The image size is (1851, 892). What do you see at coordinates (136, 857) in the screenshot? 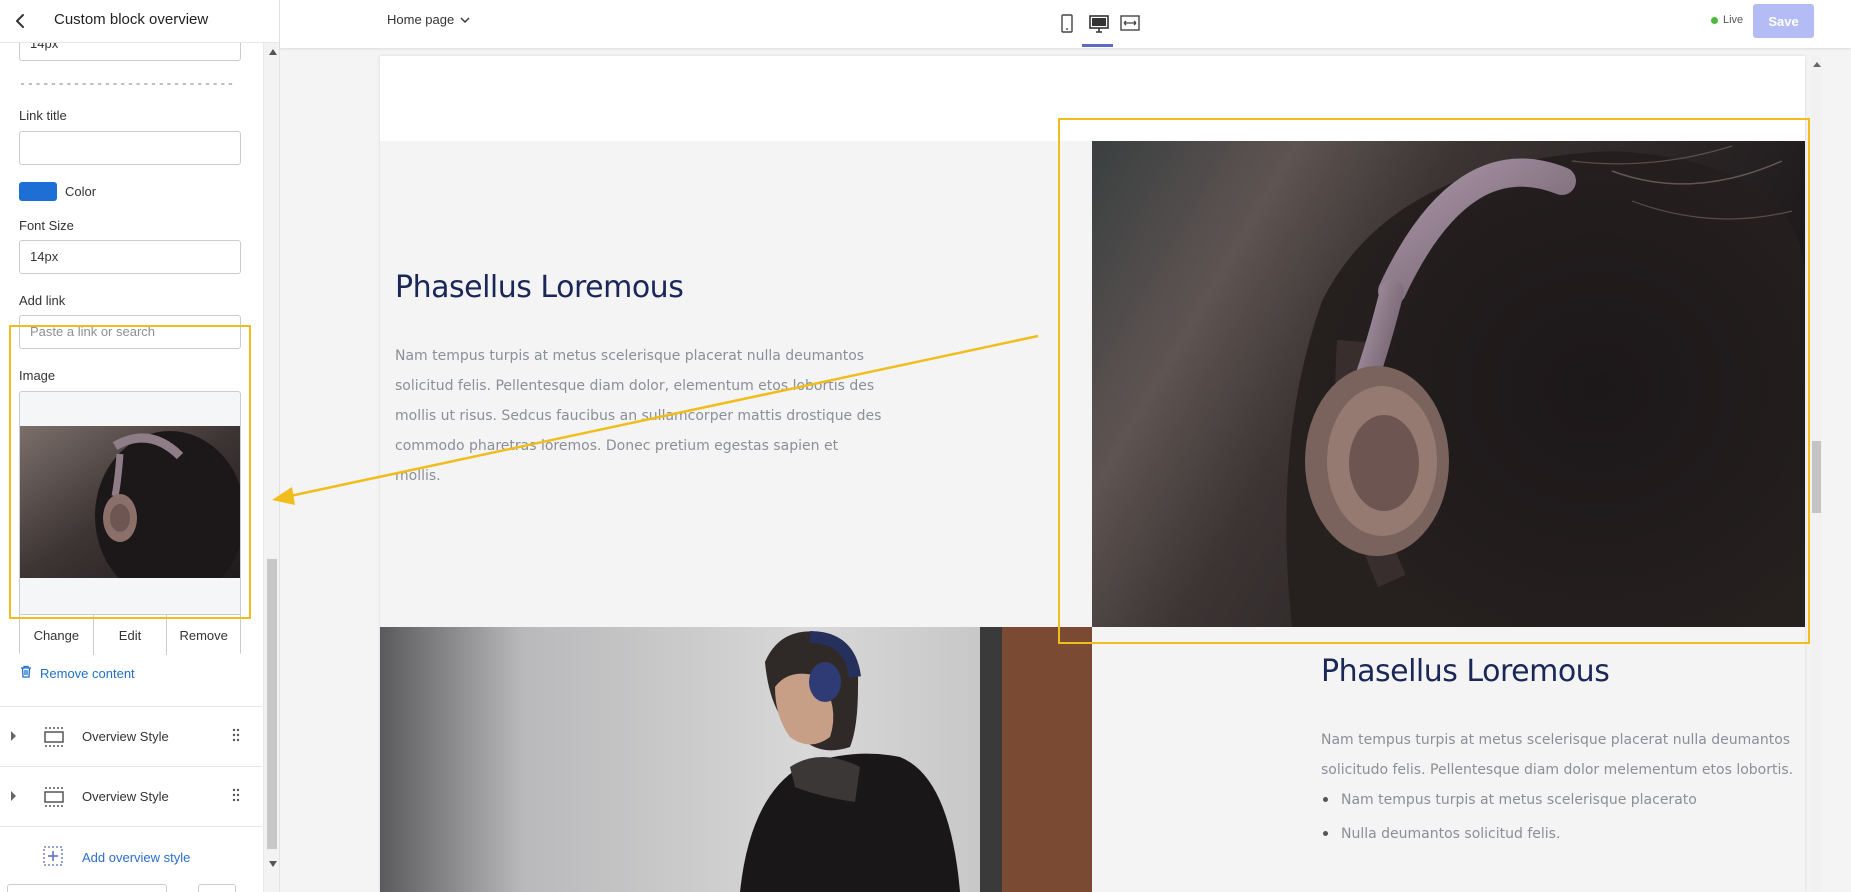
I see `add-overview-style-label: Add overview style` at bounding box center [136, 857].